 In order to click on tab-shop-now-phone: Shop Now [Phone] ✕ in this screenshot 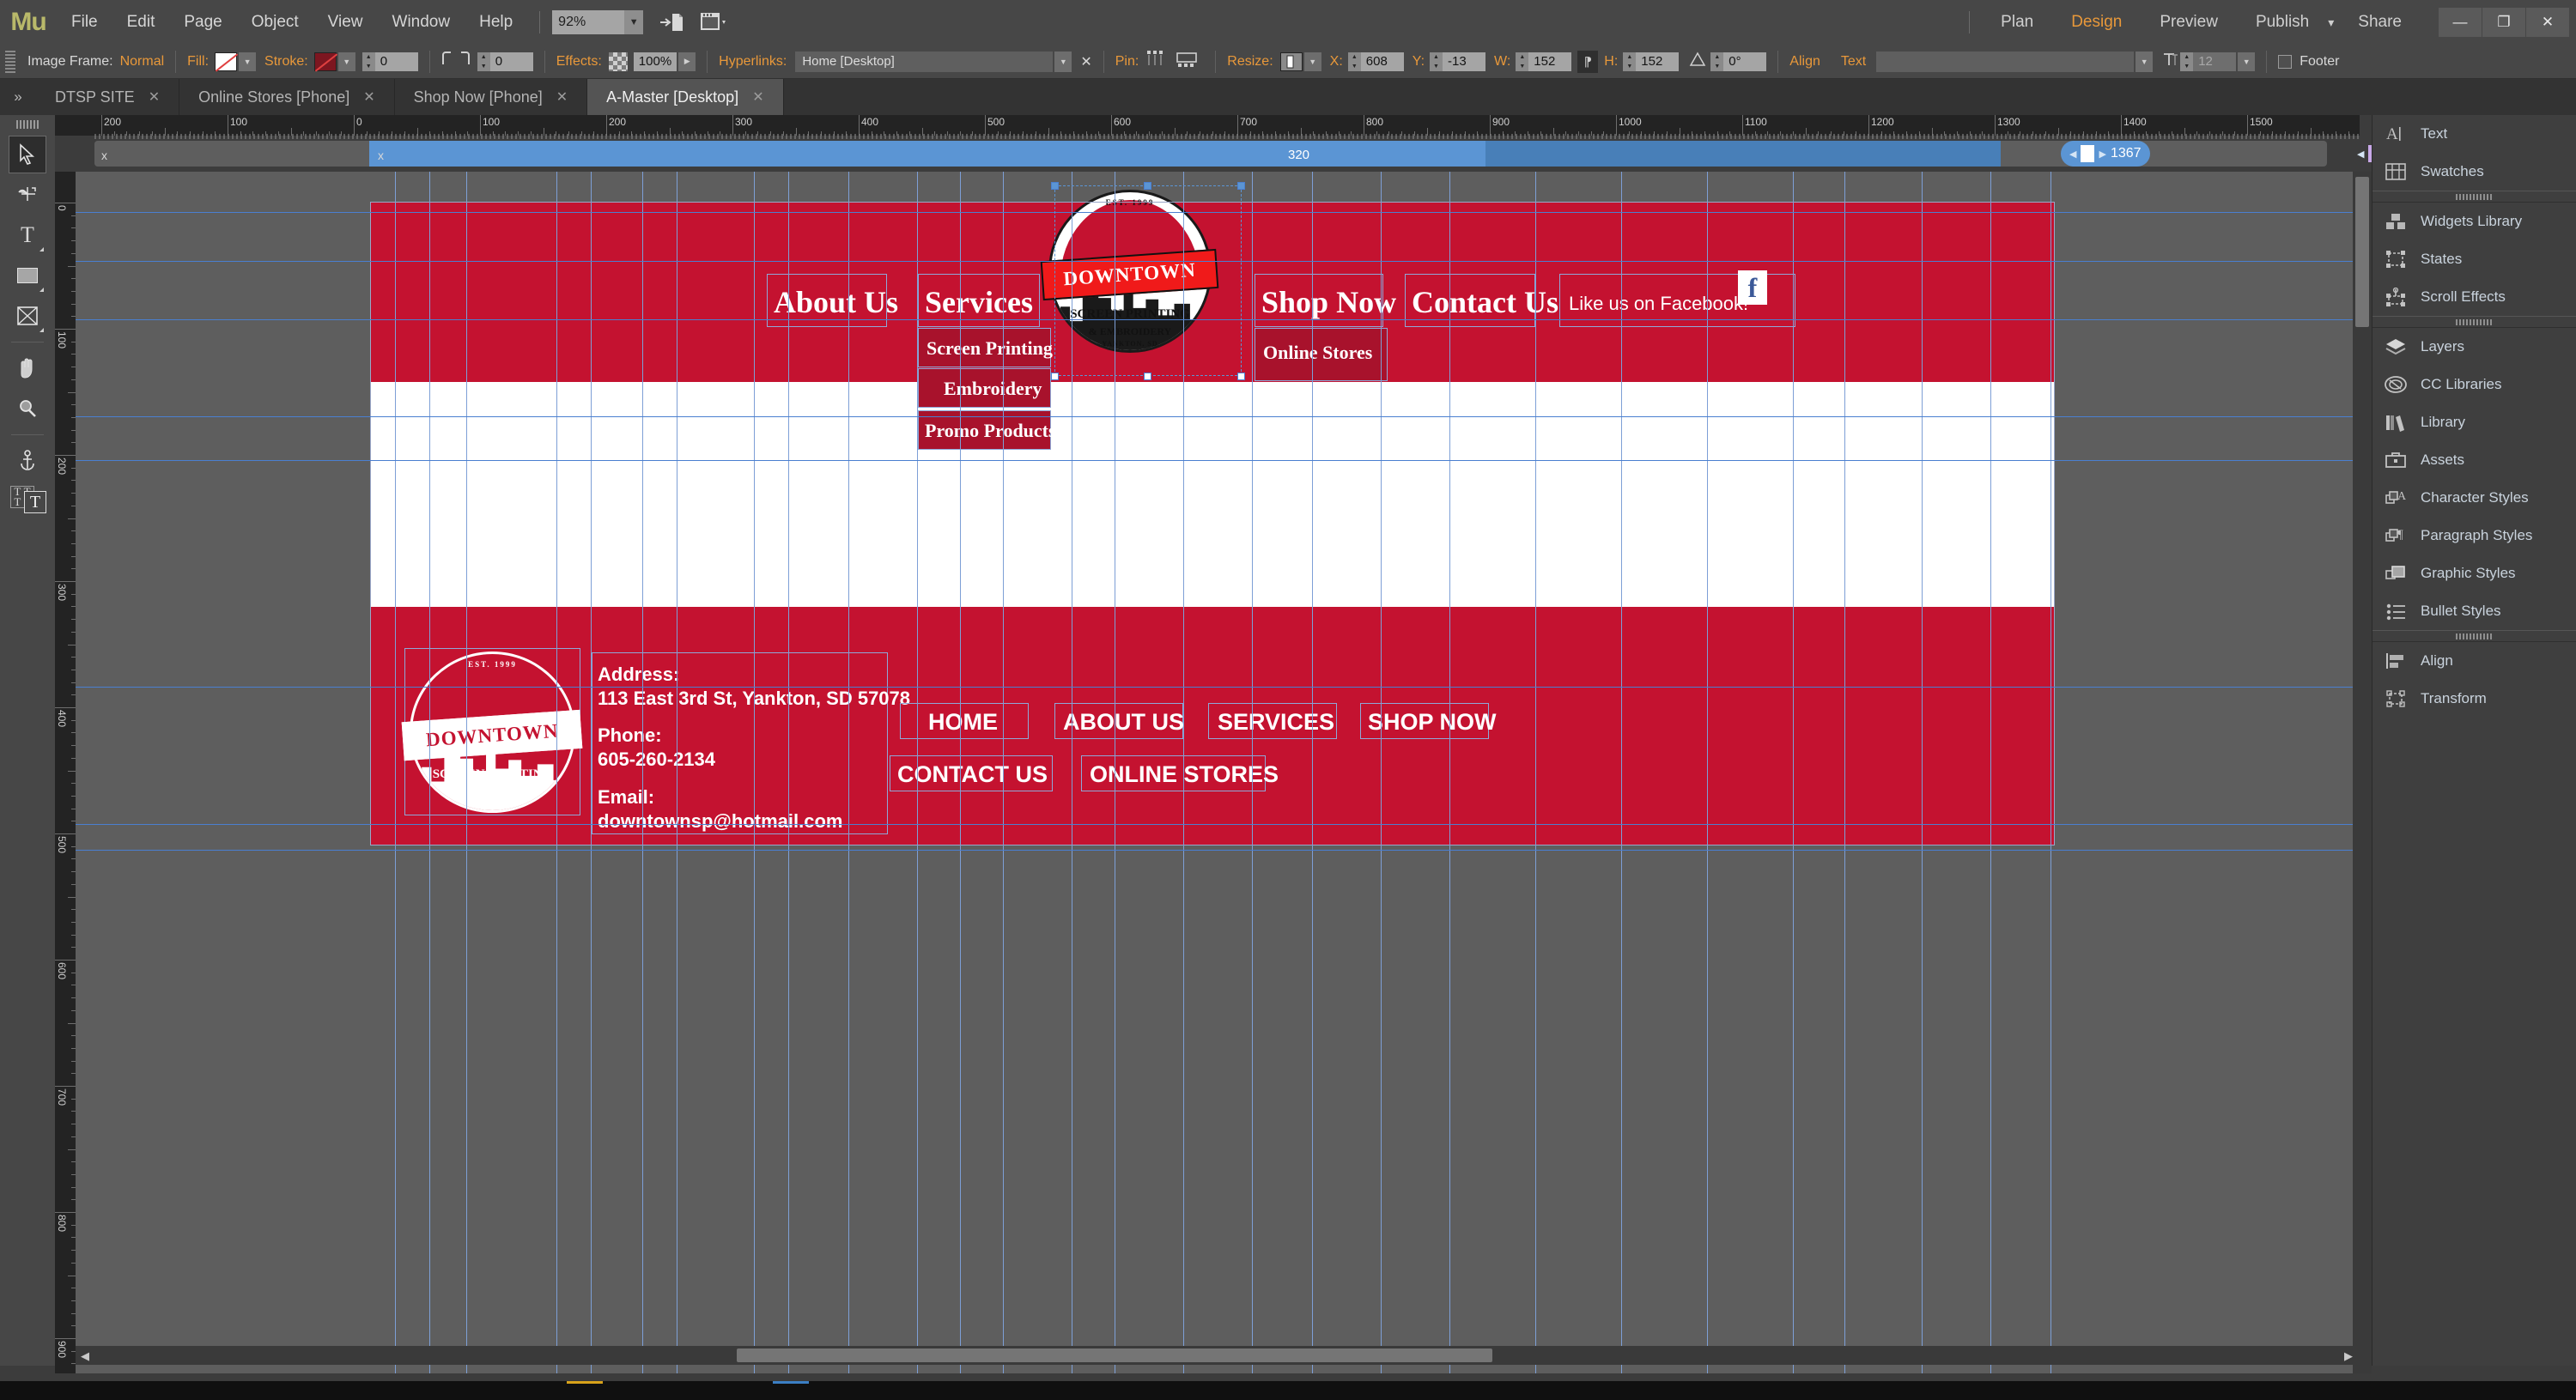, I will do `click(491, 97)`.